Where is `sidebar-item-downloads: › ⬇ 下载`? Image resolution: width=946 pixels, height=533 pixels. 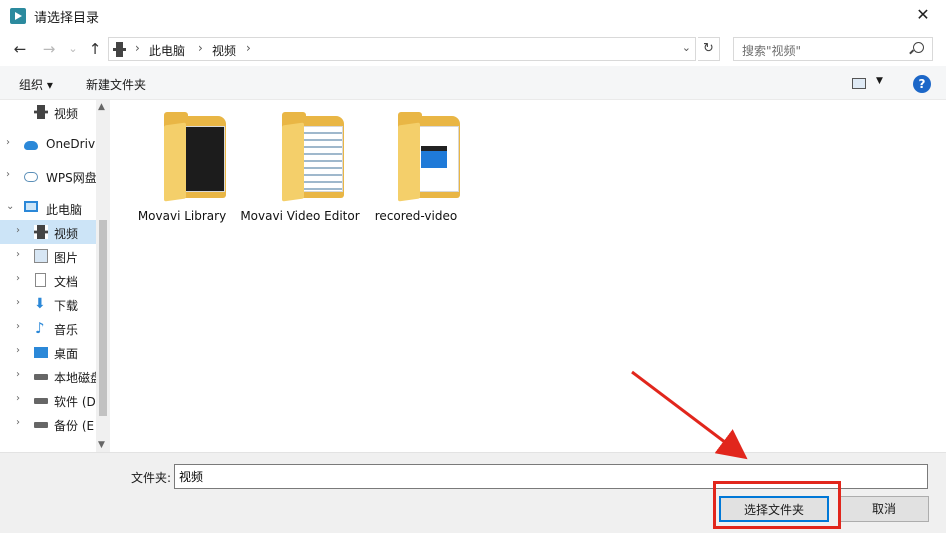
sidebar-item-downloads: › ⬇ 下载 is located at coordinates (48, 304).